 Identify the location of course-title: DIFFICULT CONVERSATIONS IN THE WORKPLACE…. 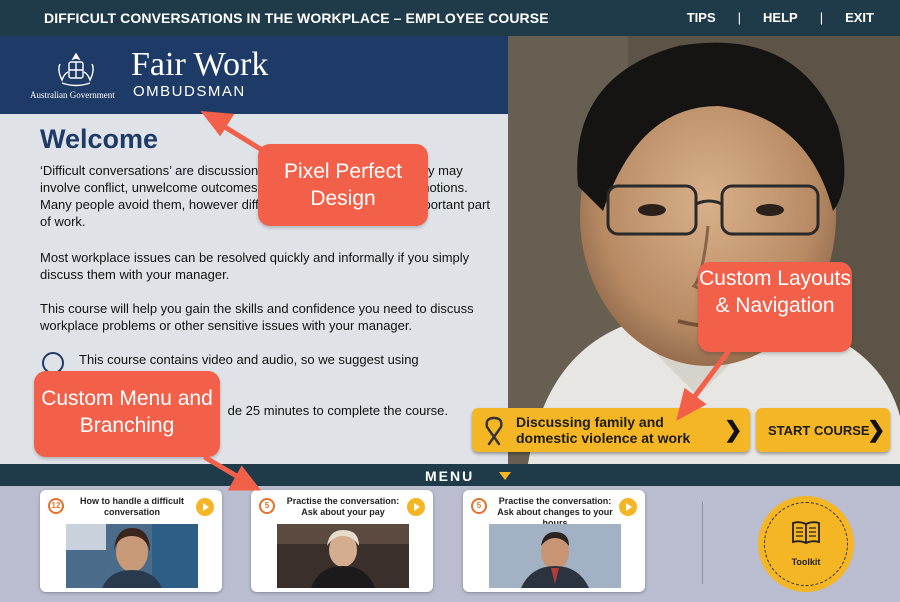
(296, 18).